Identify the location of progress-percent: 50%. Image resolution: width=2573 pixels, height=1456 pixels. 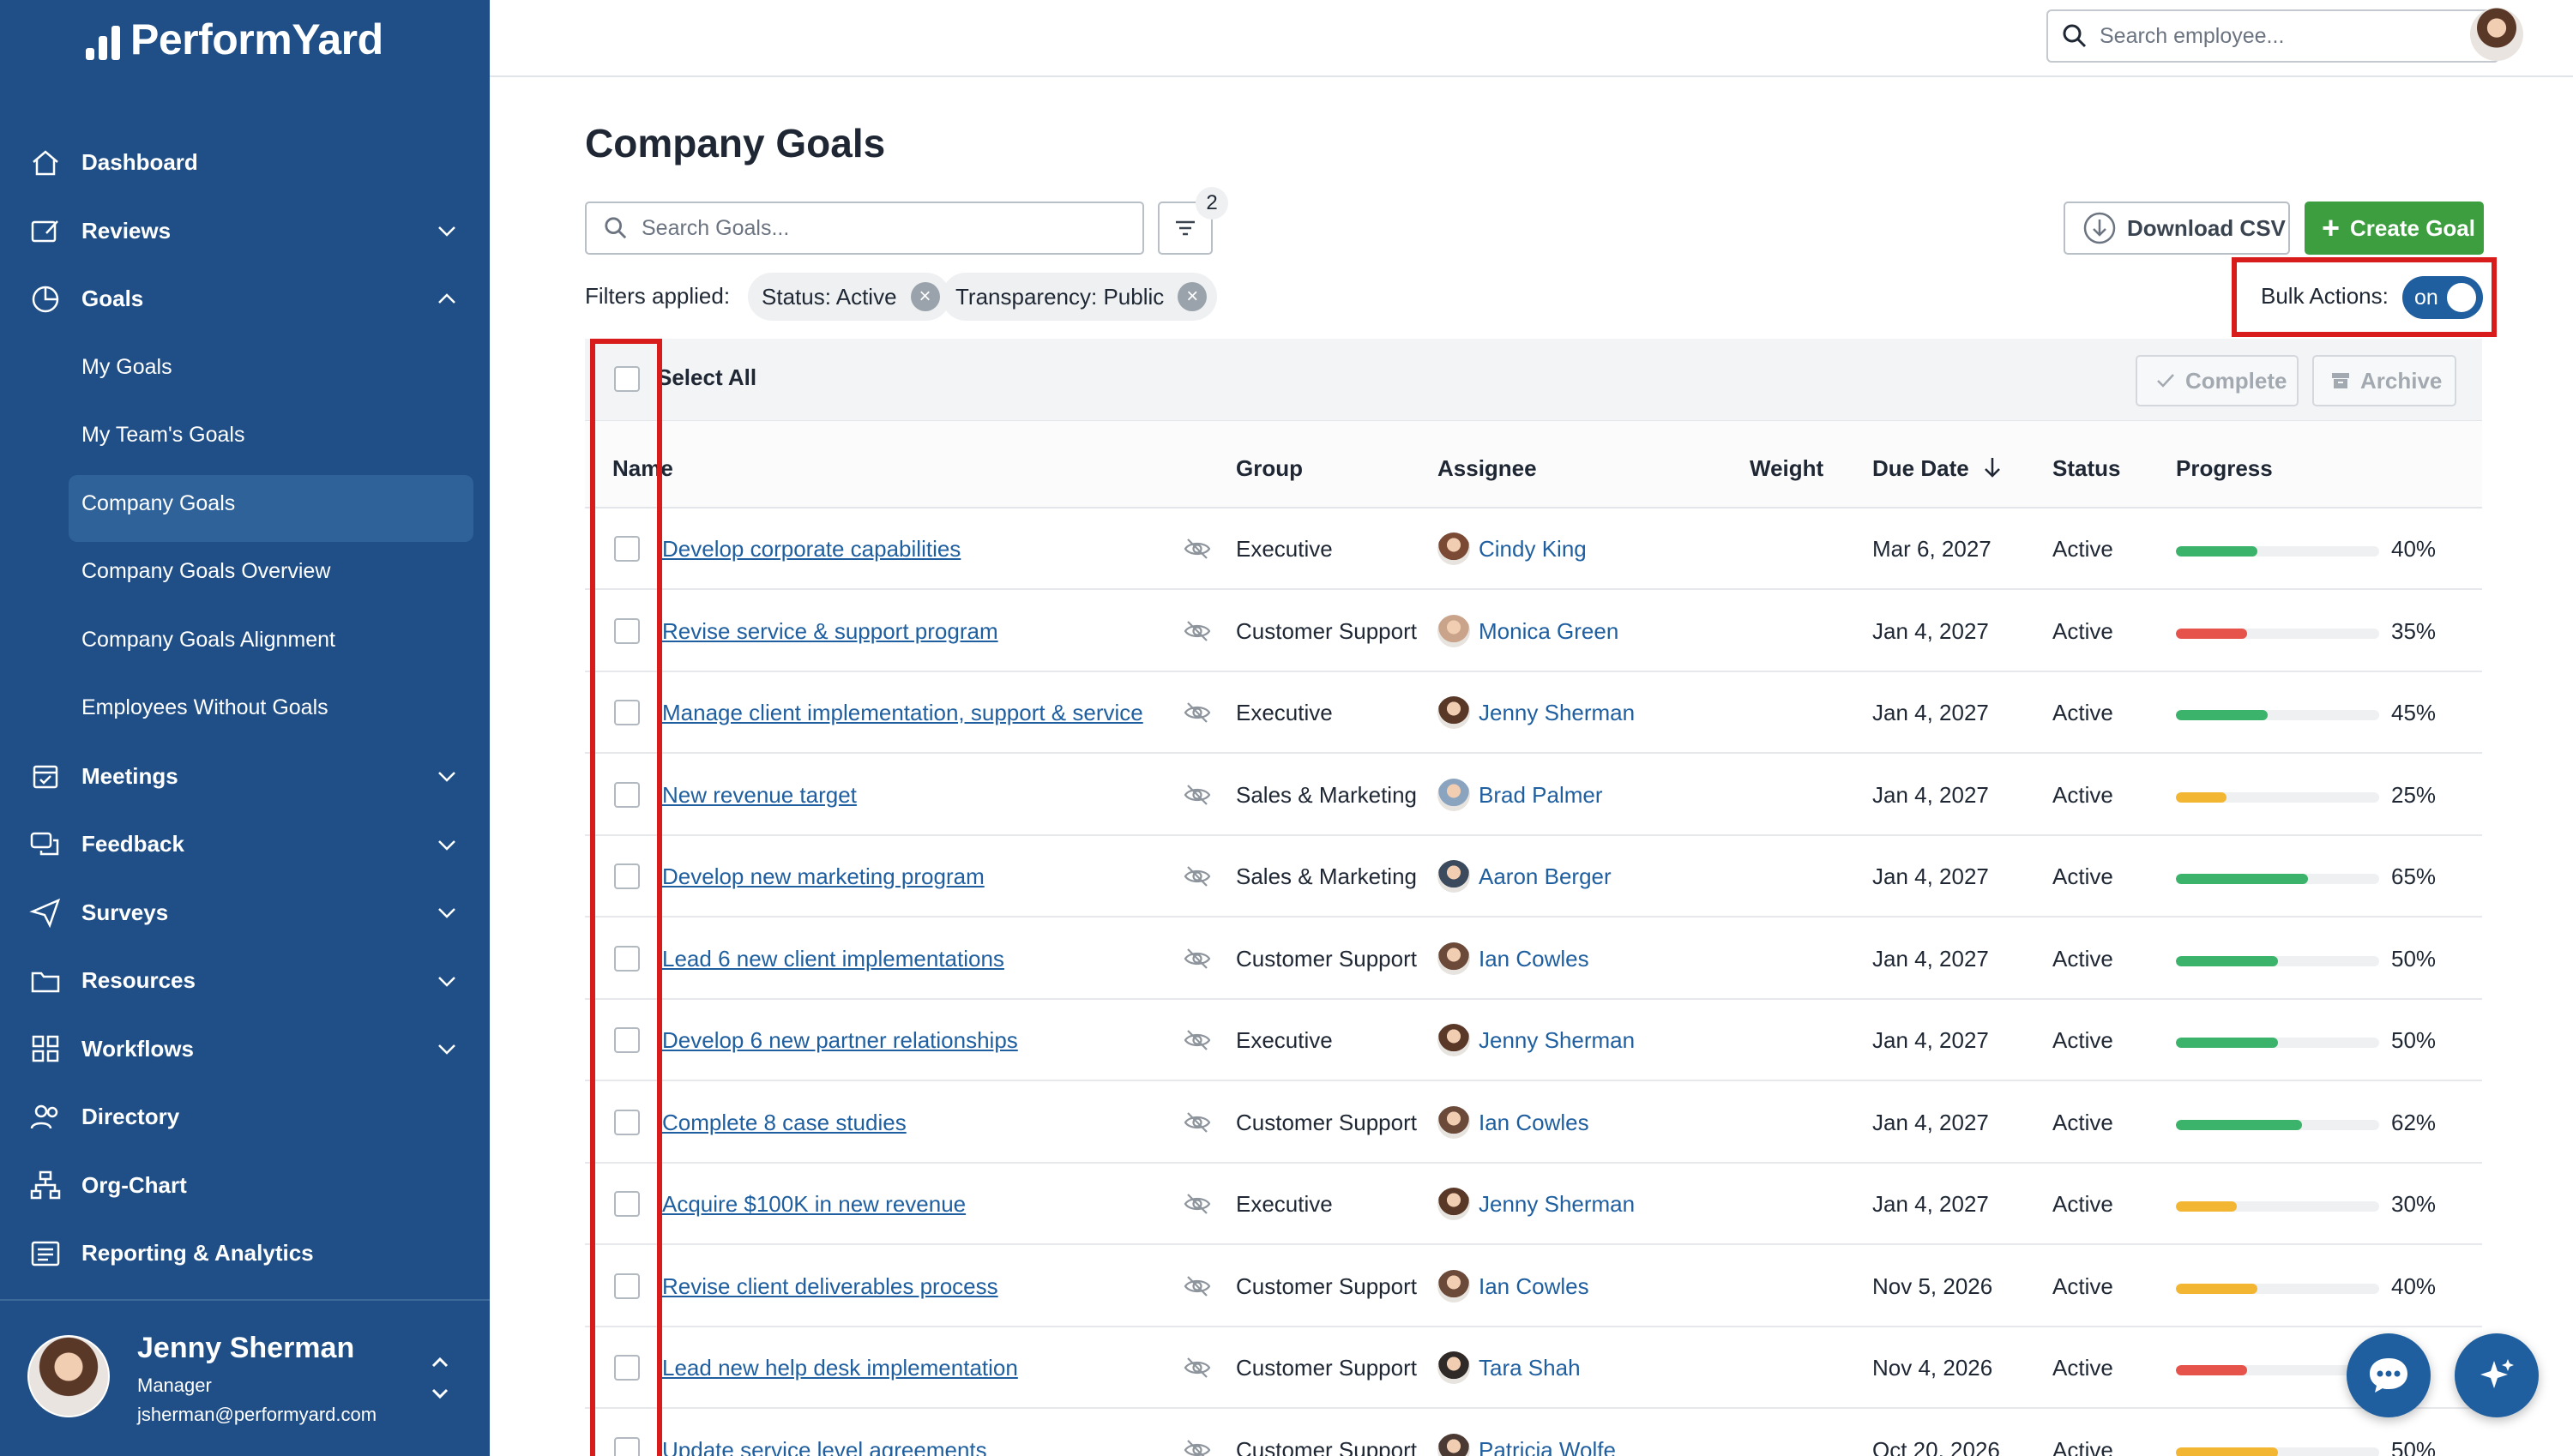
(2414, 1446).